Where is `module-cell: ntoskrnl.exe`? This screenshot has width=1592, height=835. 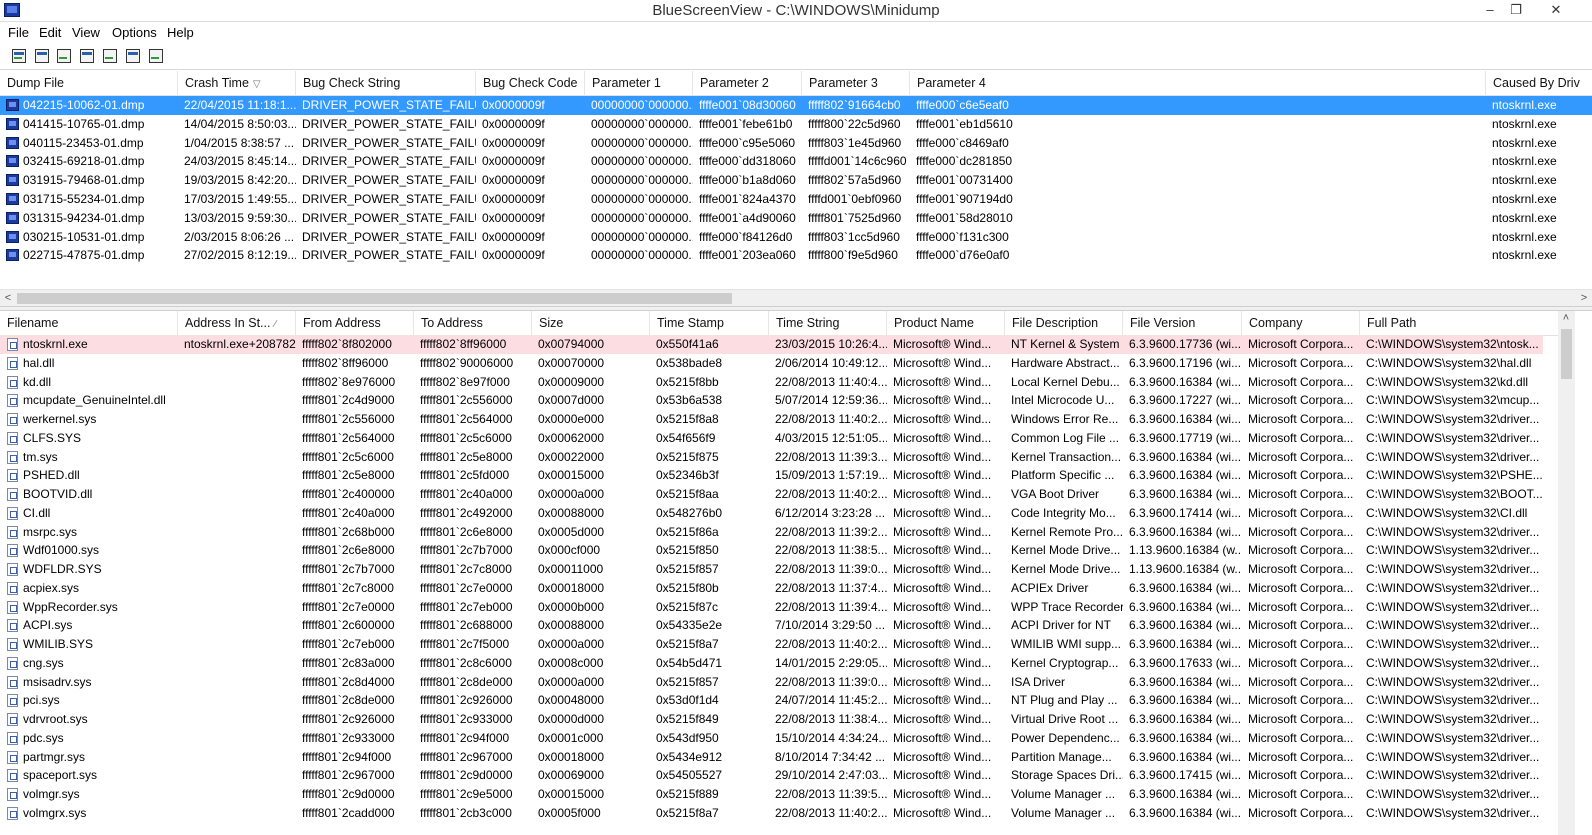 module-cell: ntoskrnl.exe is located at coordinates (55, 344).